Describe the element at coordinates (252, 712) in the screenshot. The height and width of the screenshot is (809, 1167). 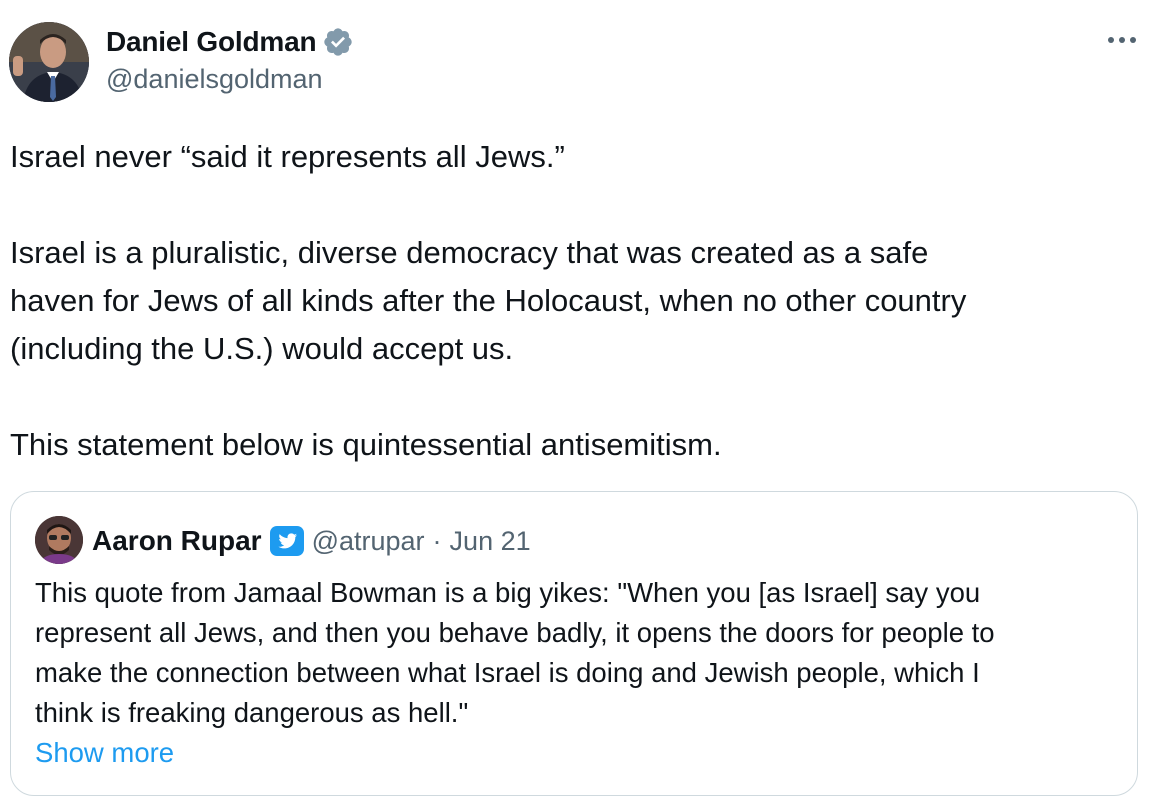
I see `quoted-text-line: think is freaking dangerous as hell."` at that location.